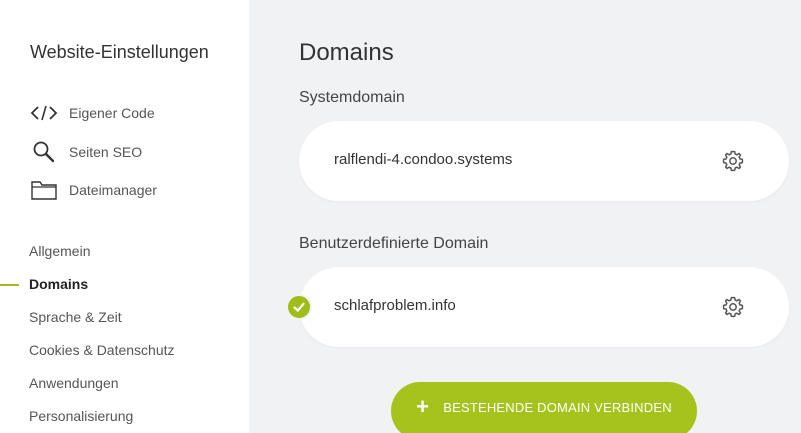  I want to click on system-domain-value: ralflendi-4.condoo.systems, so click(423, 159).